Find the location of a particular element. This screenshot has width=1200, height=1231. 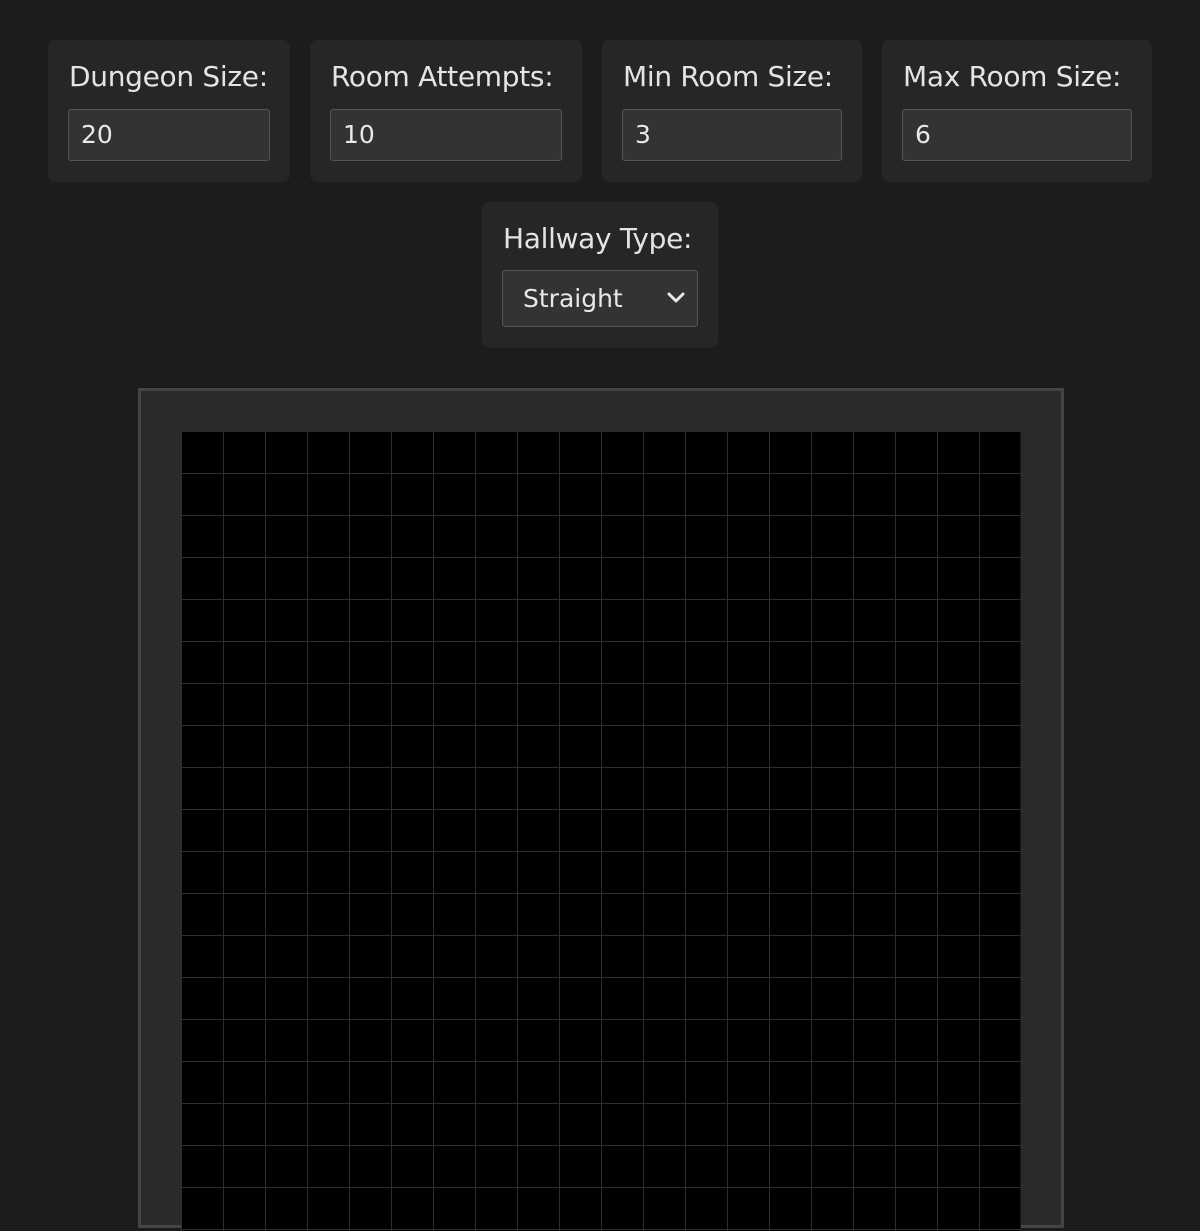

chevron-down-icon is located at coordinates (676, 297).